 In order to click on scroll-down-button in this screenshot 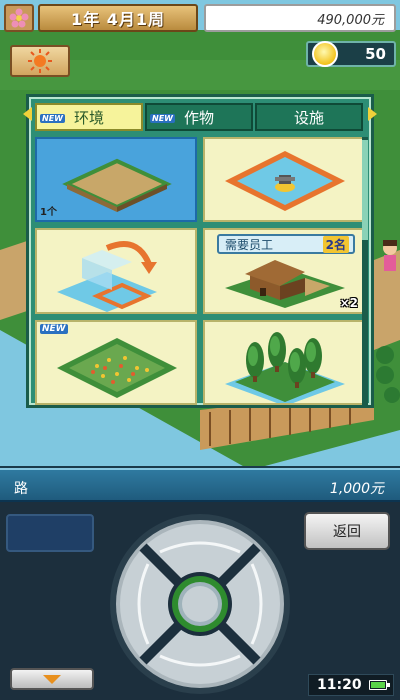, I will do `click(52, 679)`.